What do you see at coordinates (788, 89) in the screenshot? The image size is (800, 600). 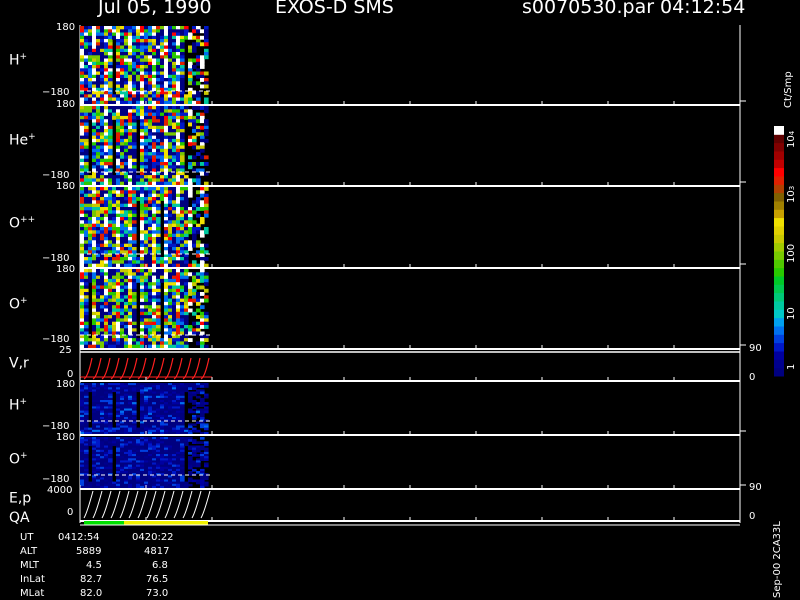 I see `colorbar-unit-label: Ct/Smp` at bounding box center [788, 89].